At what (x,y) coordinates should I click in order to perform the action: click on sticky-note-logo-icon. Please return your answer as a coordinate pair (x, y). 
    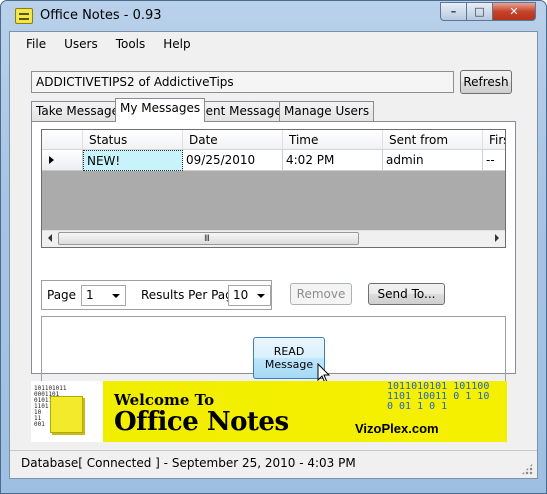
    Looking at the image, I should click on (66, 414).